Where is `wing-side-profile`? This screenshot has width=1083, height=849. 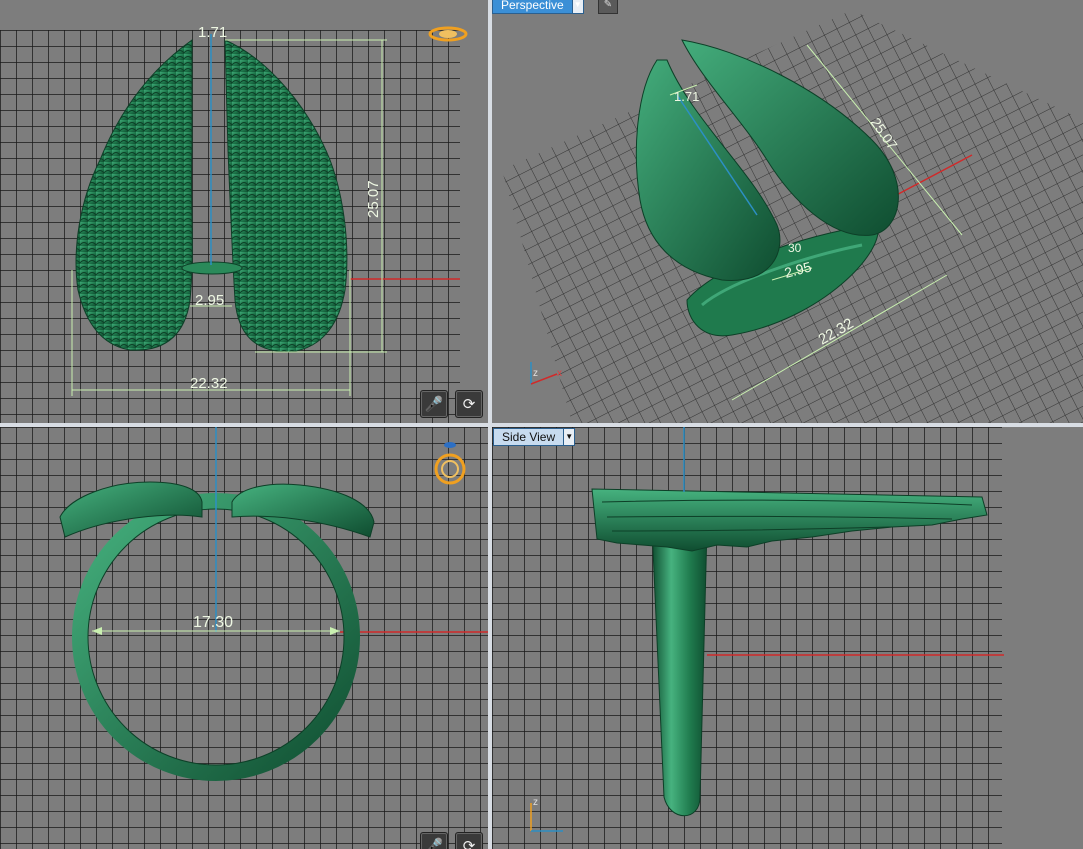
wing-side-profile is located at coordinates (789, 520).